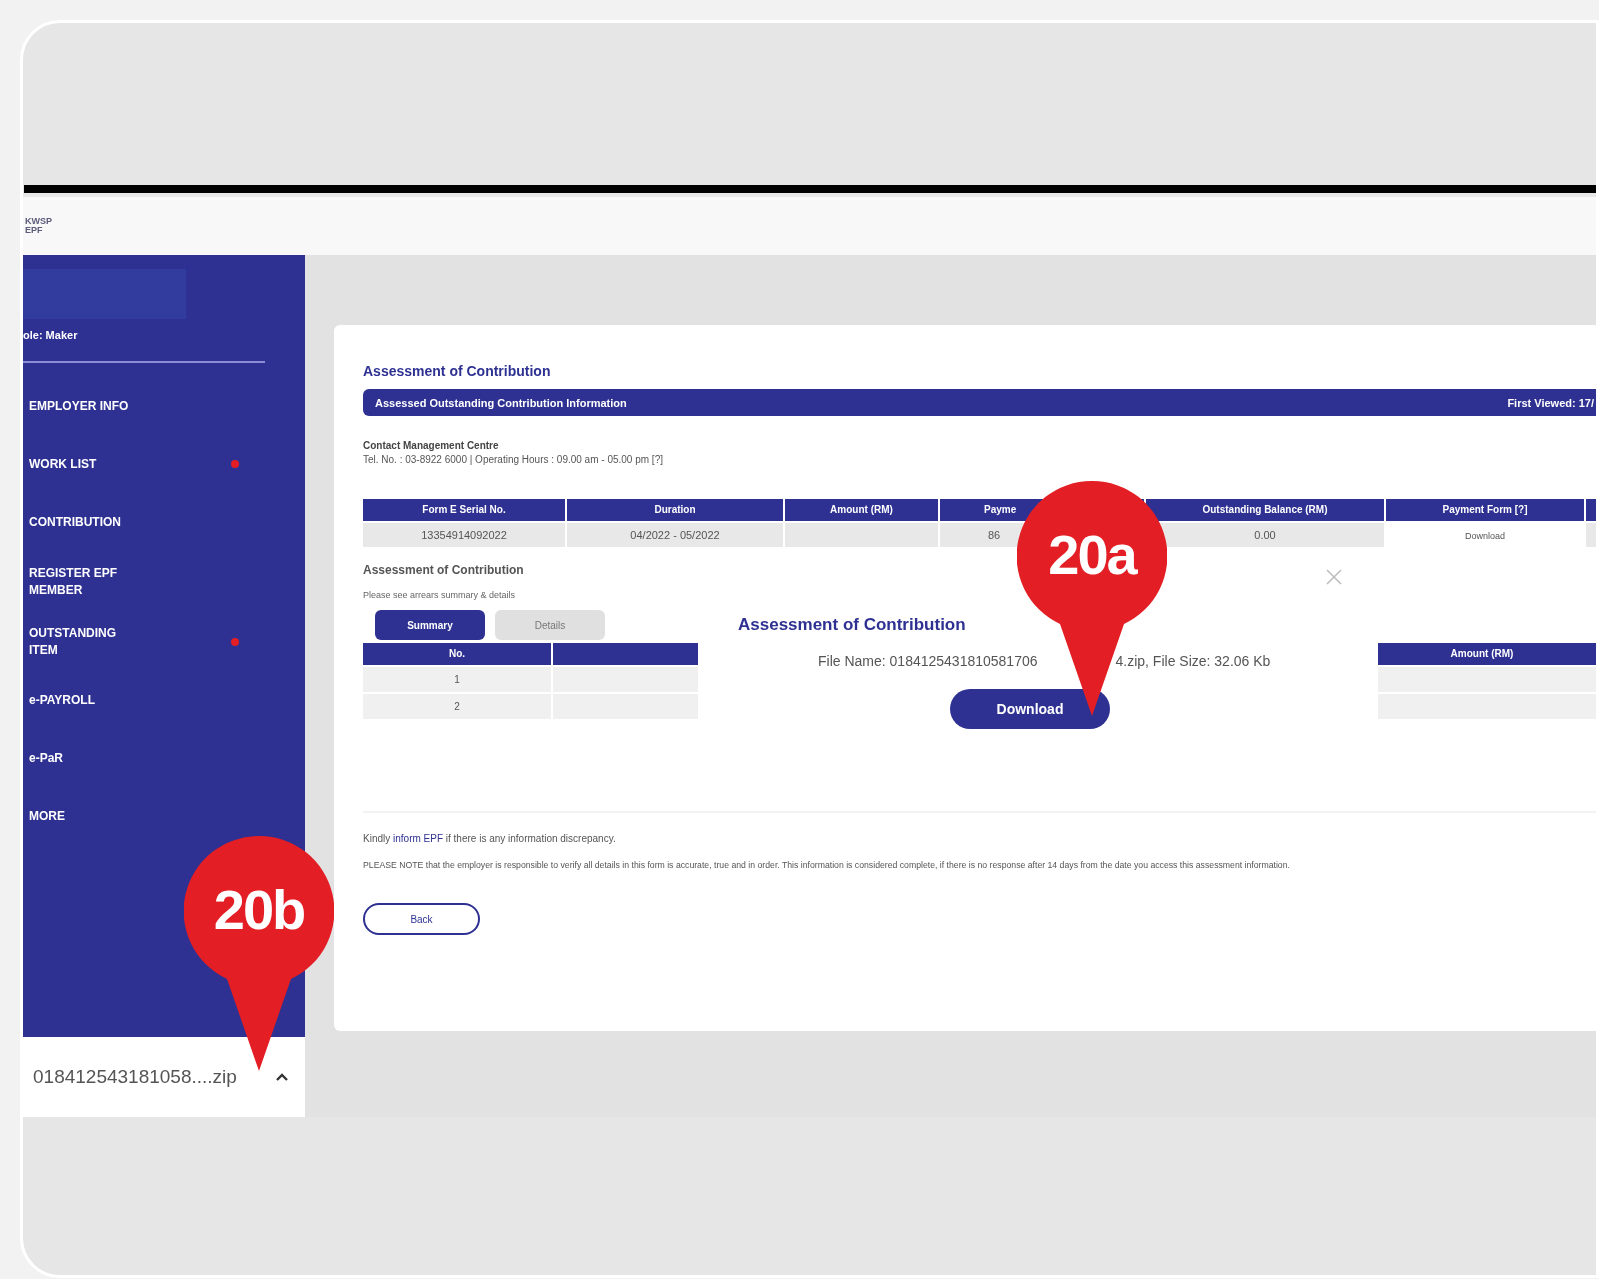 This screenshot has height=1279, width=1599. Describe the element at coordinates (1030, 709) in the screenshot. I see `download-button: Download` at that location.